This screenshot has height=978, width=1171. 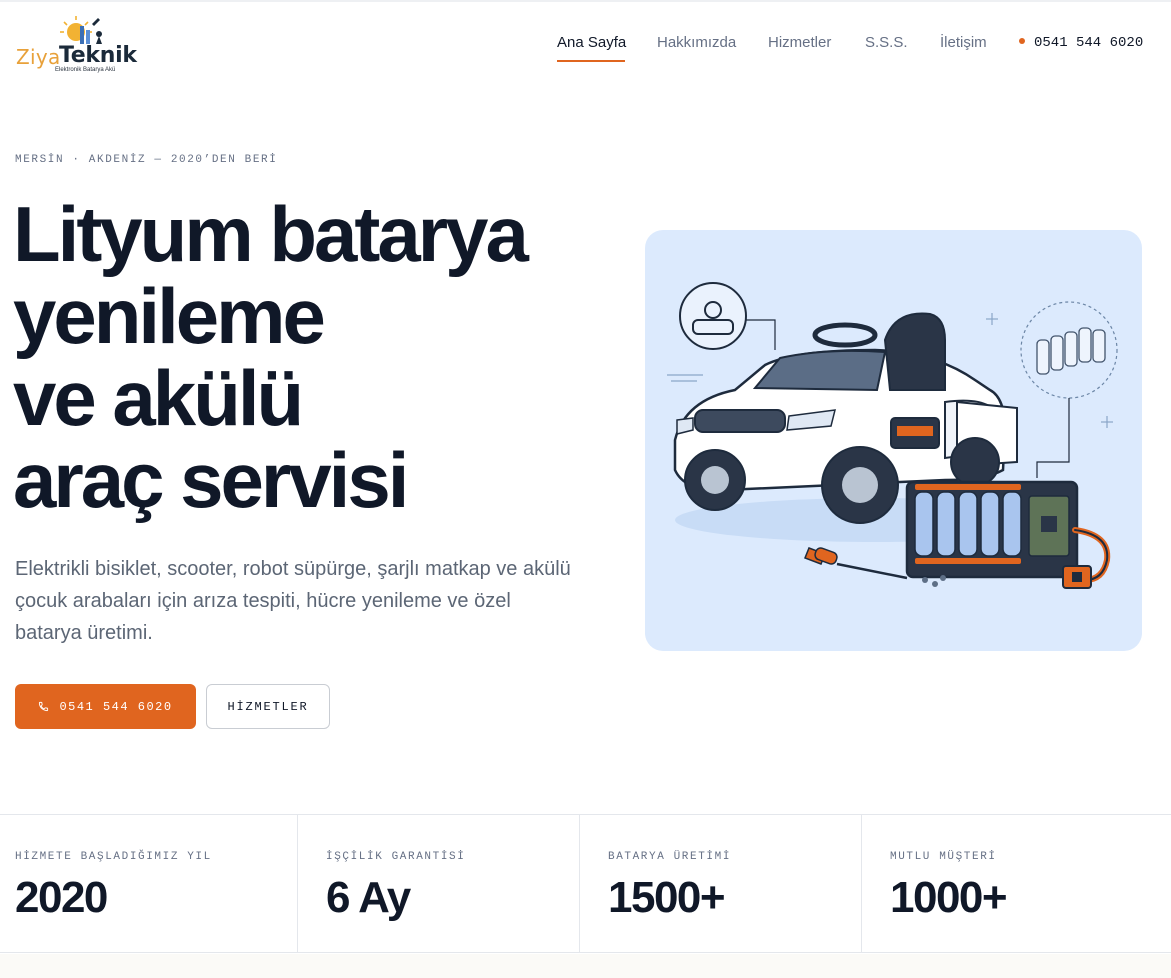 I want to click on stat-value-production: 1500+, so click(x=667, y=897).